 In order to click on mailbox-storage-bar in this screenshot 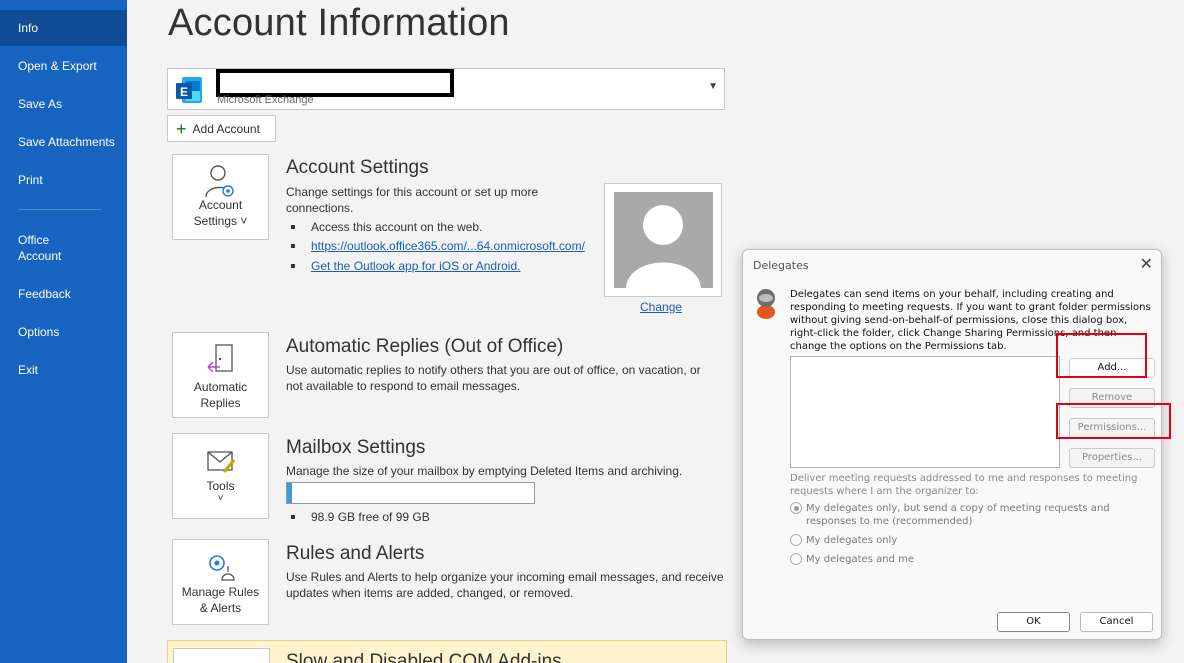, I will do `click(410, 493)`.